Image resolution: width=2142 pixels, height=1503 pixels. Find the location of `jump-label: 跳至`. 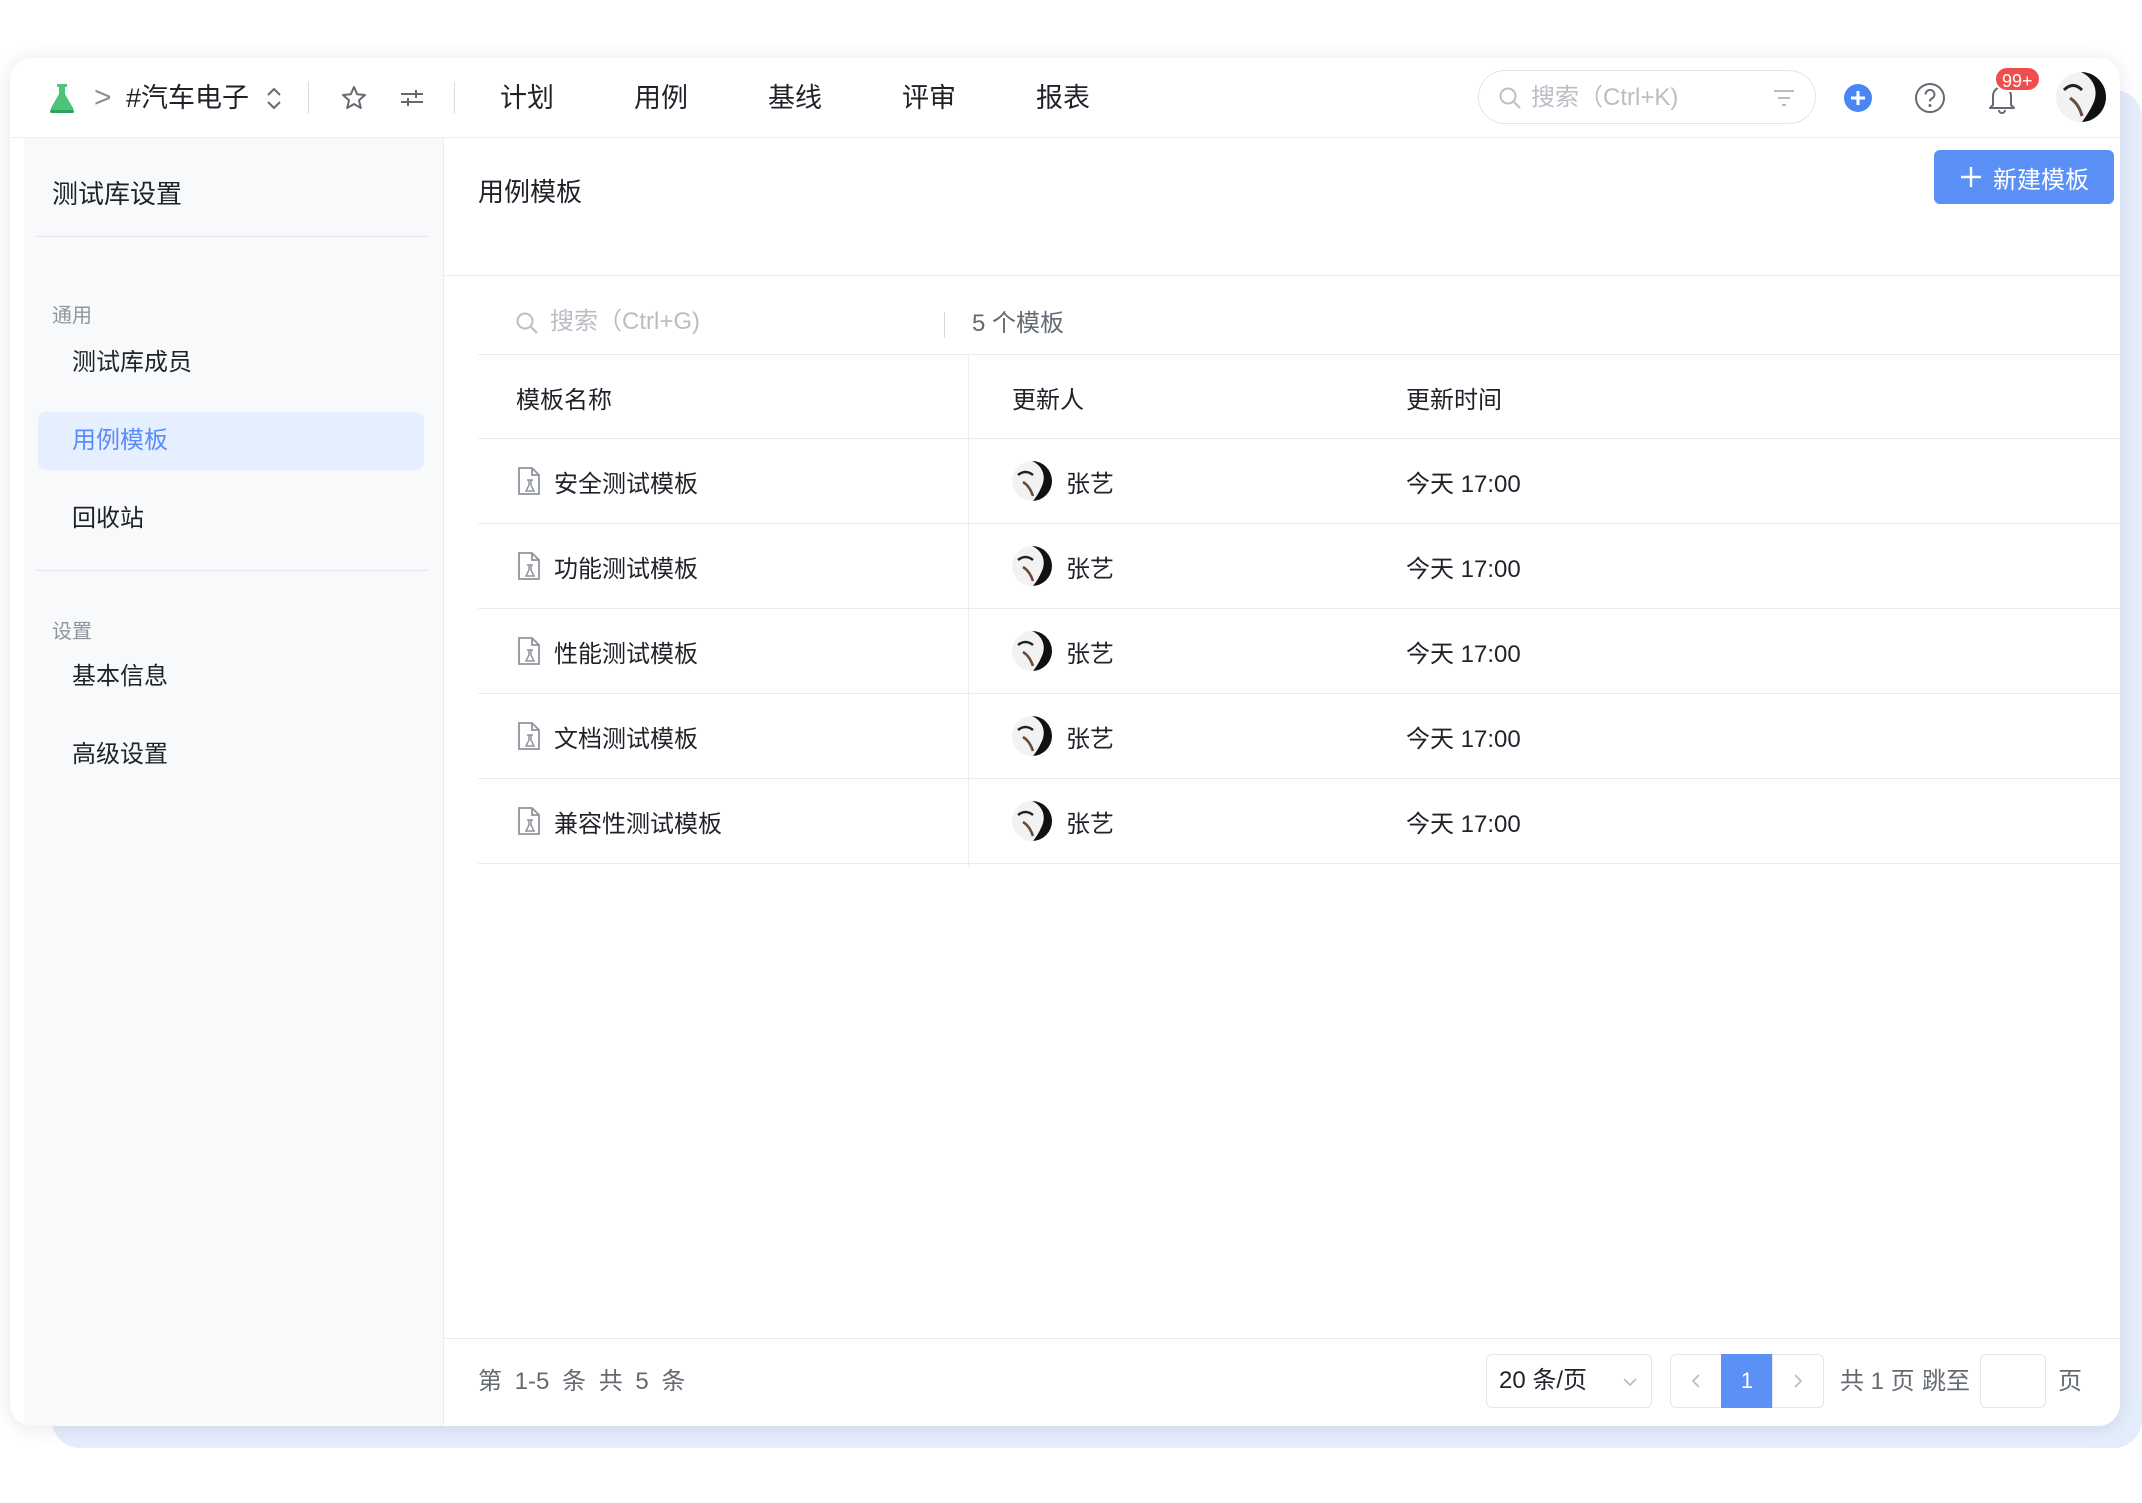

jump-label: 跳至 is located at coordinates (1946, 1381).